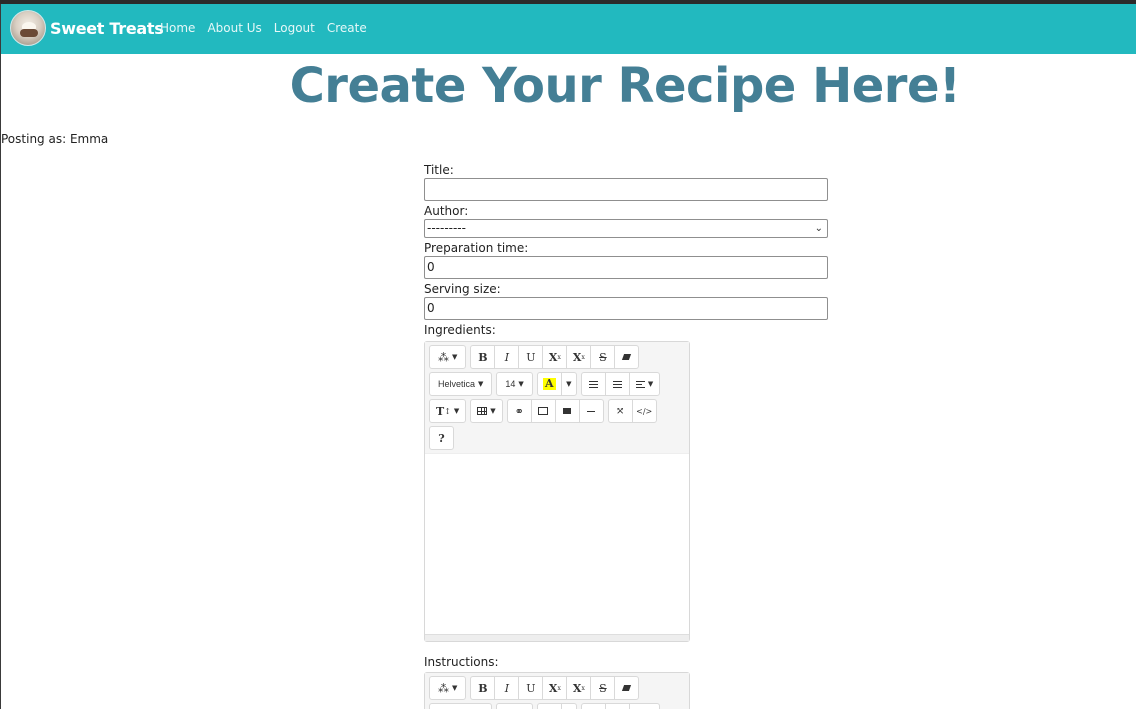 The width and height of the screenshot is (1136, 709). Describe the element at coordinates (818, 228) in the screenshot. I see `chevron-down-icon: ⌄` at that location.